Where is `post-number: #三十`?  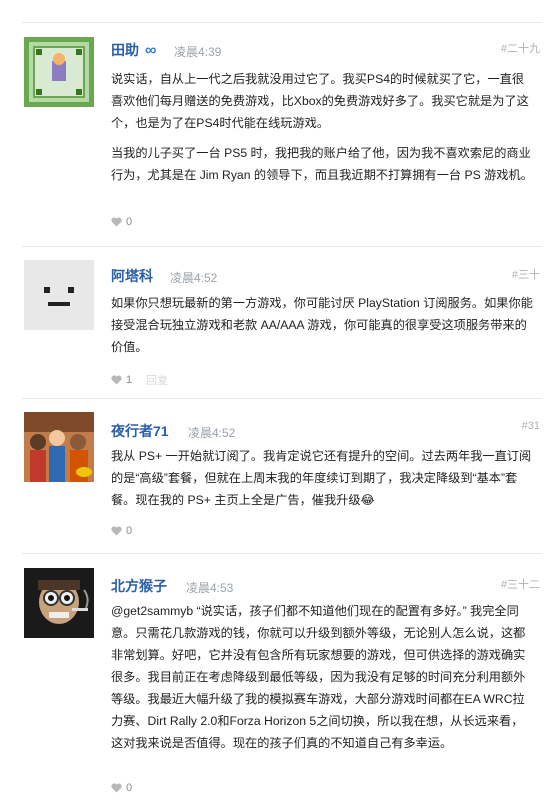
post-number: #三十 is located at coordinates (526, 274).